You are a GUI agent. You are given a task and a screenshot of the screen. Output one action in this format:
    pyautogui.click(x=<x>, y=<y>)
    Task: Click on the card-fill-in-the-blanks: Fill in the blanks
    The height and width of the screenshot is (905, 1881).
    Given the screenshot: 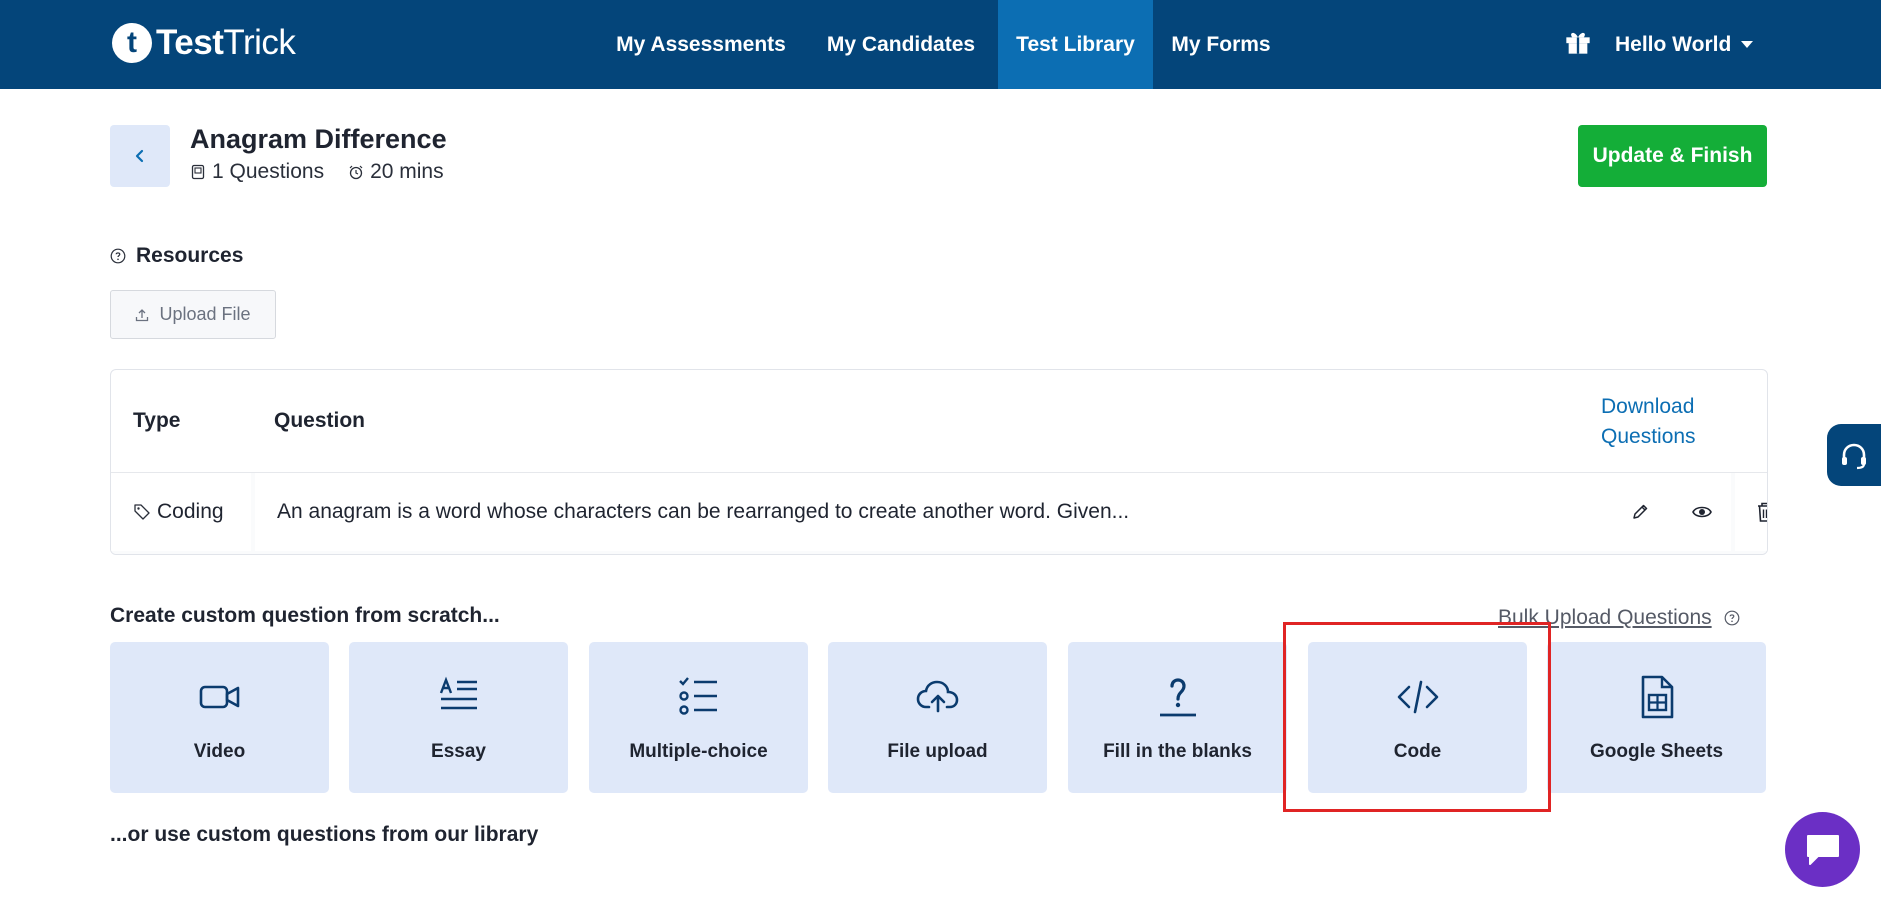 What is the action you would take?
    pyautogui.click(x=1177, y=717)
    